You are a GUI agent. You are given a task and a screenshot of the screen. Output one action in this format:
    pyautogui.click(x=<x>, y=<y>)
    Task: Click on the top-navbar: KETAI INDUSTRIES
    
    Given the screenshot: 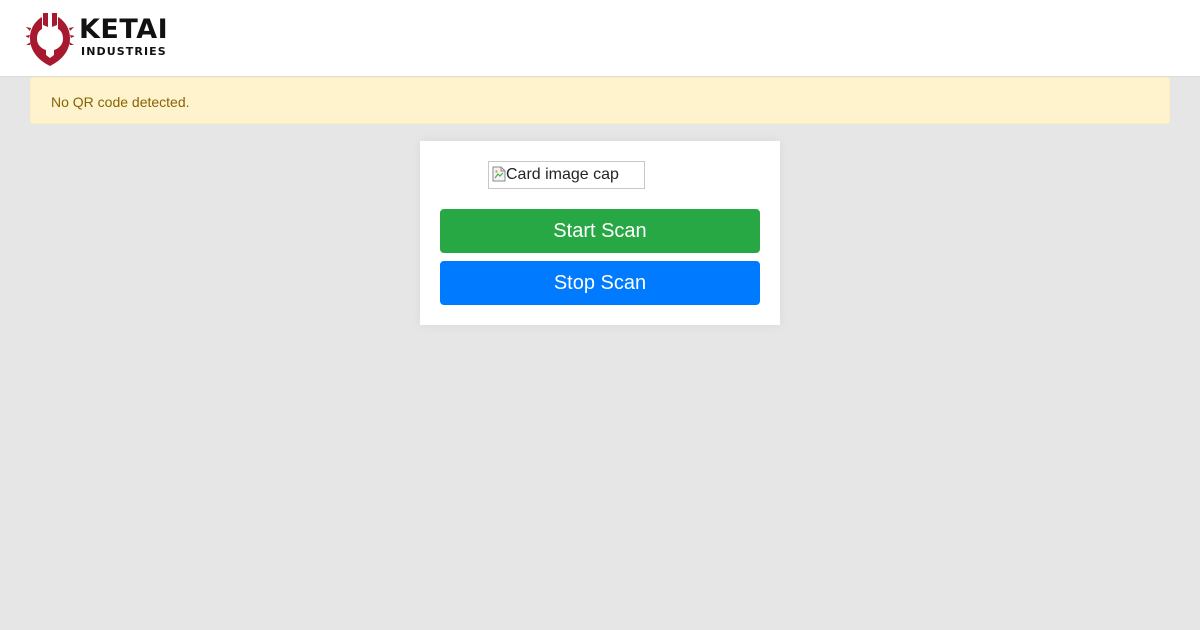 What is the action you would take?
    pyautogui.click(x=600, y=38)
    